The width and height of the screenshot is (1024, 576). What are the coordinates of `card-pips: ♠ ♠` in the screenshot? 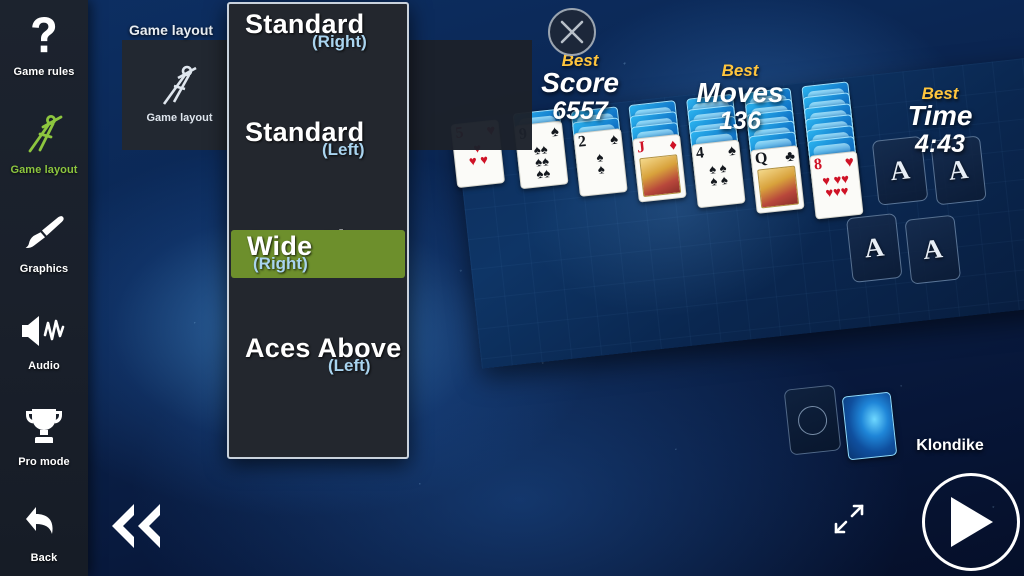 It's located at (600, 163).